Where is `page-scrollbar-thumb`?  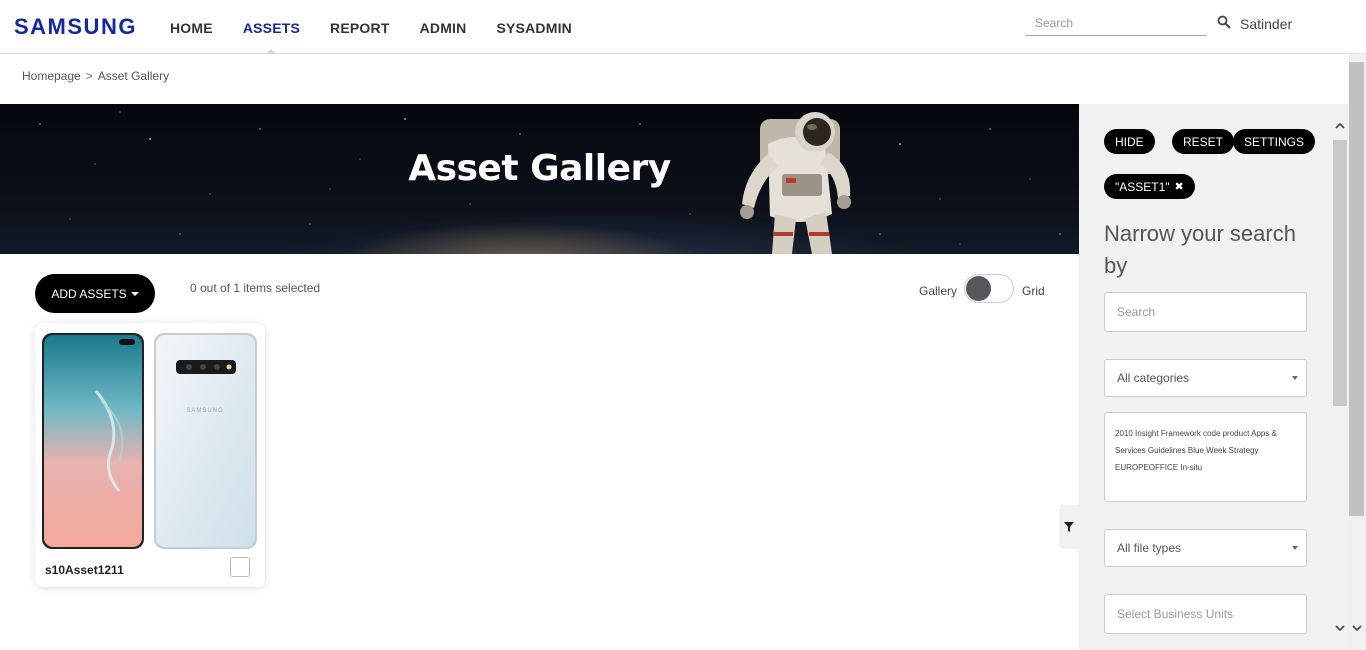
page-scrollbar-thumb is located at coordinates (1356, 289).